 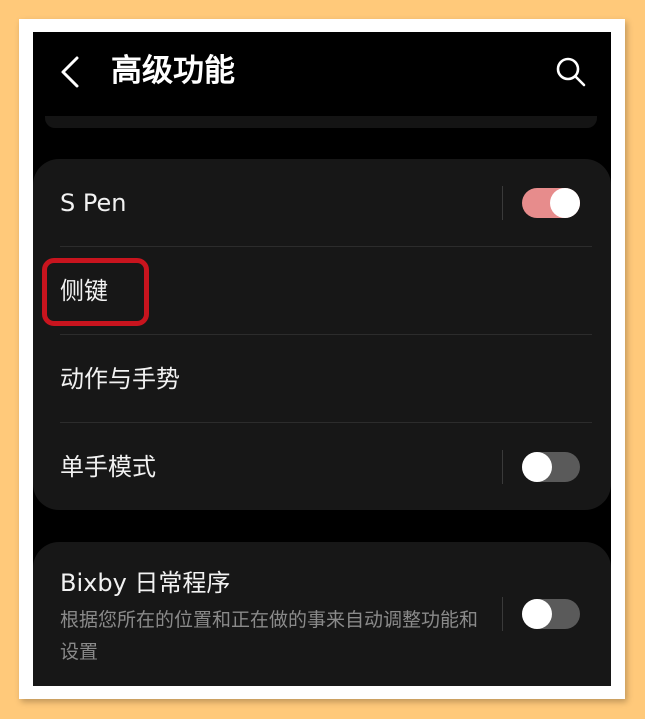 I want to click on setting-row-one-handed-mode: 单手模式, so click(x=322, y=467).